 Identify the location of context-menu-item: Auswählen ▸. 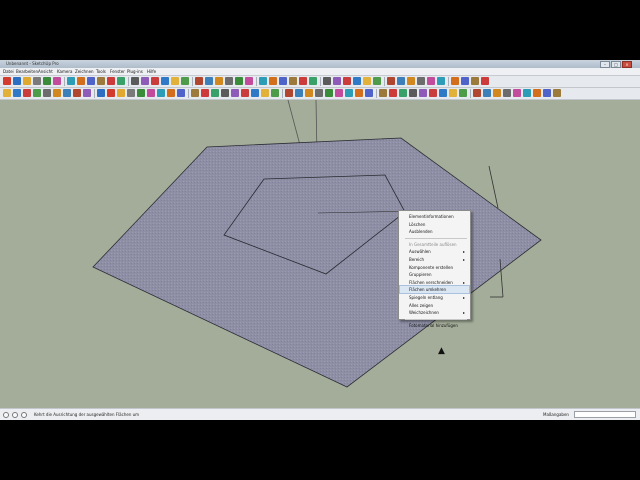
(434, 251).